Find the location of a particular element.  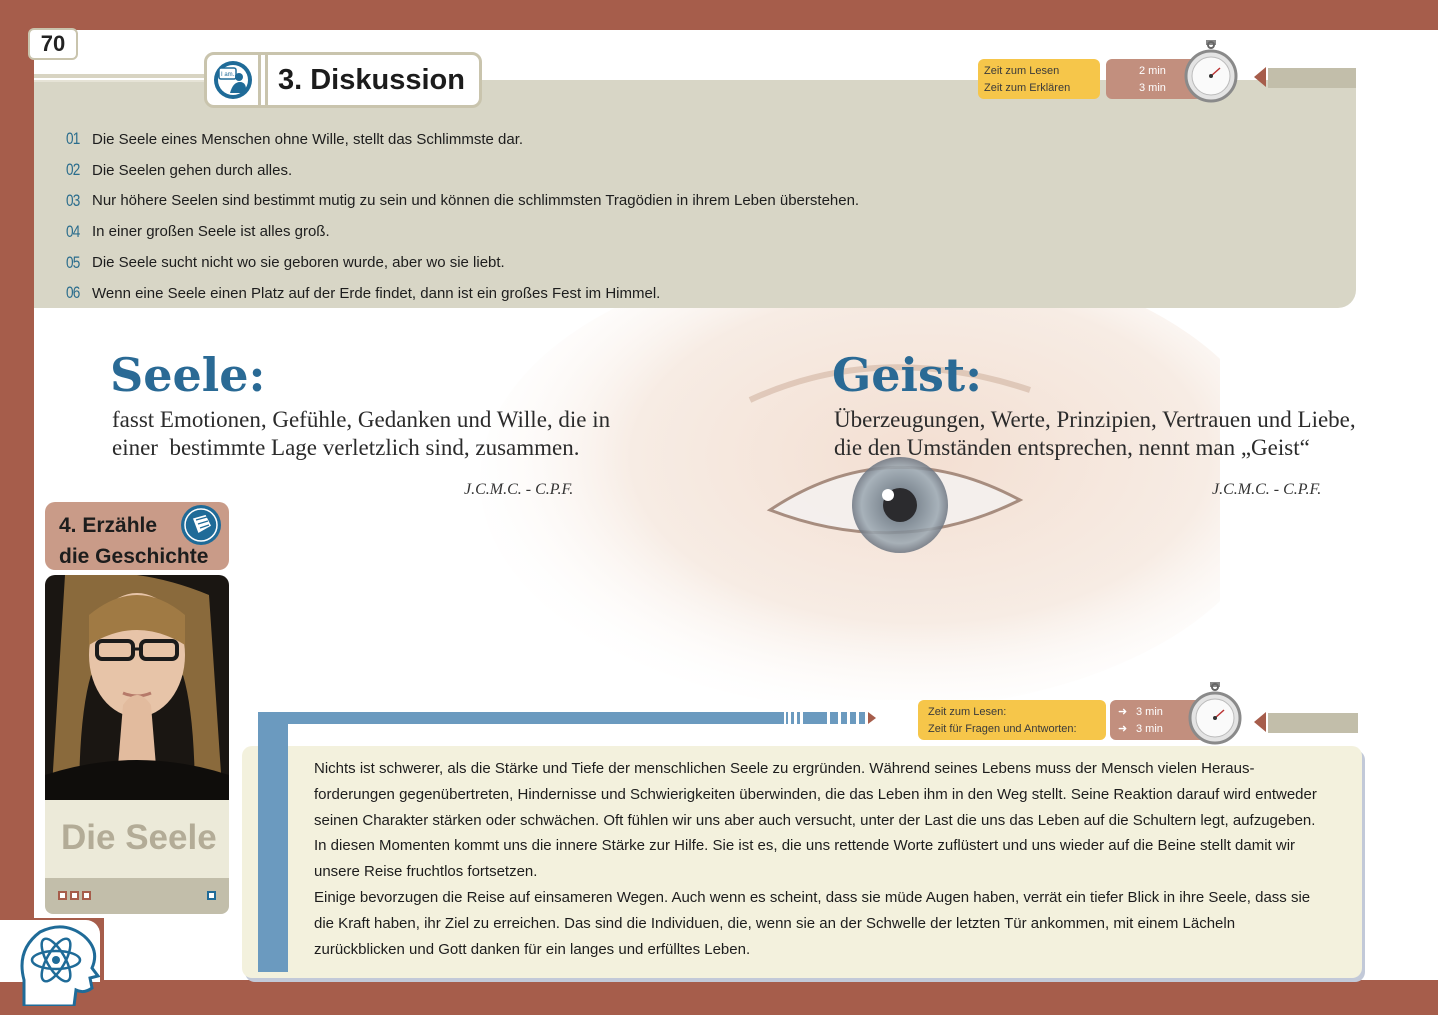

geist-signature: J.C.M.C. - C.P.F. is located at coordinates (1267, 489).